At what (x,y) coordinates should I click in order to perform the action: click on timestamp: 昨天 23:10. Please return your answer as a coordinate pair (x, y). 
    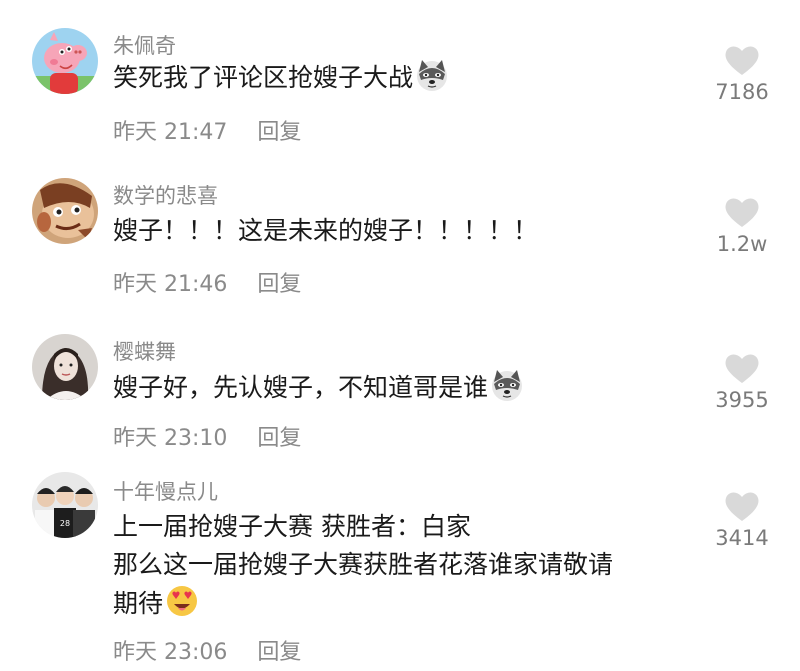
    Looking at the image, I should click on (170, 438).